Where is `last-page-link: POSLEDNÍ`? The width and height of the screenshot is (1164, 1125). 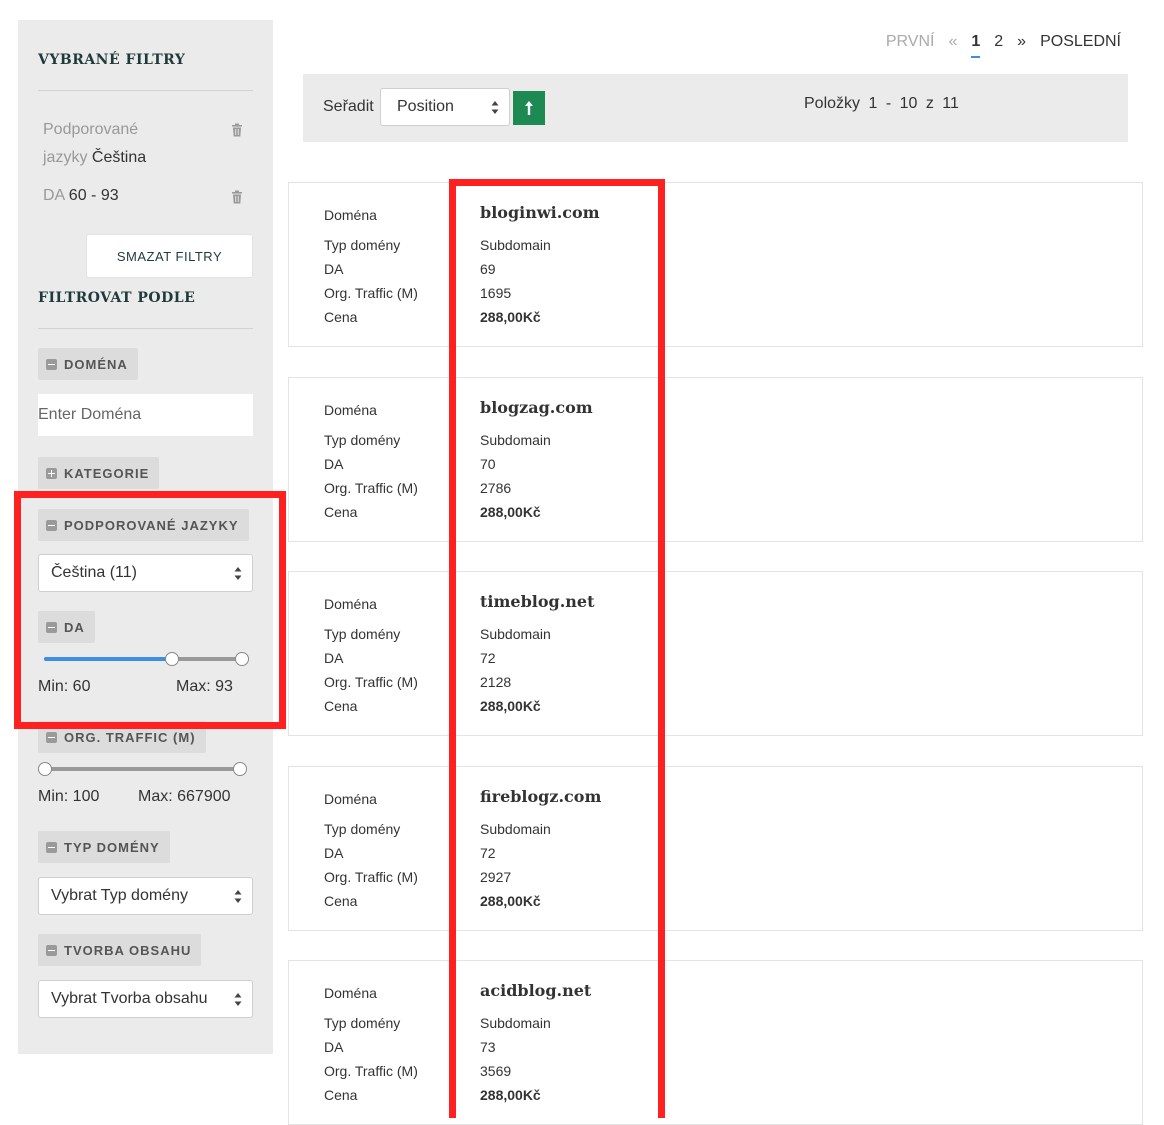 last-page-link: POSLEDNÍ is located at coordinates (1080, 42).